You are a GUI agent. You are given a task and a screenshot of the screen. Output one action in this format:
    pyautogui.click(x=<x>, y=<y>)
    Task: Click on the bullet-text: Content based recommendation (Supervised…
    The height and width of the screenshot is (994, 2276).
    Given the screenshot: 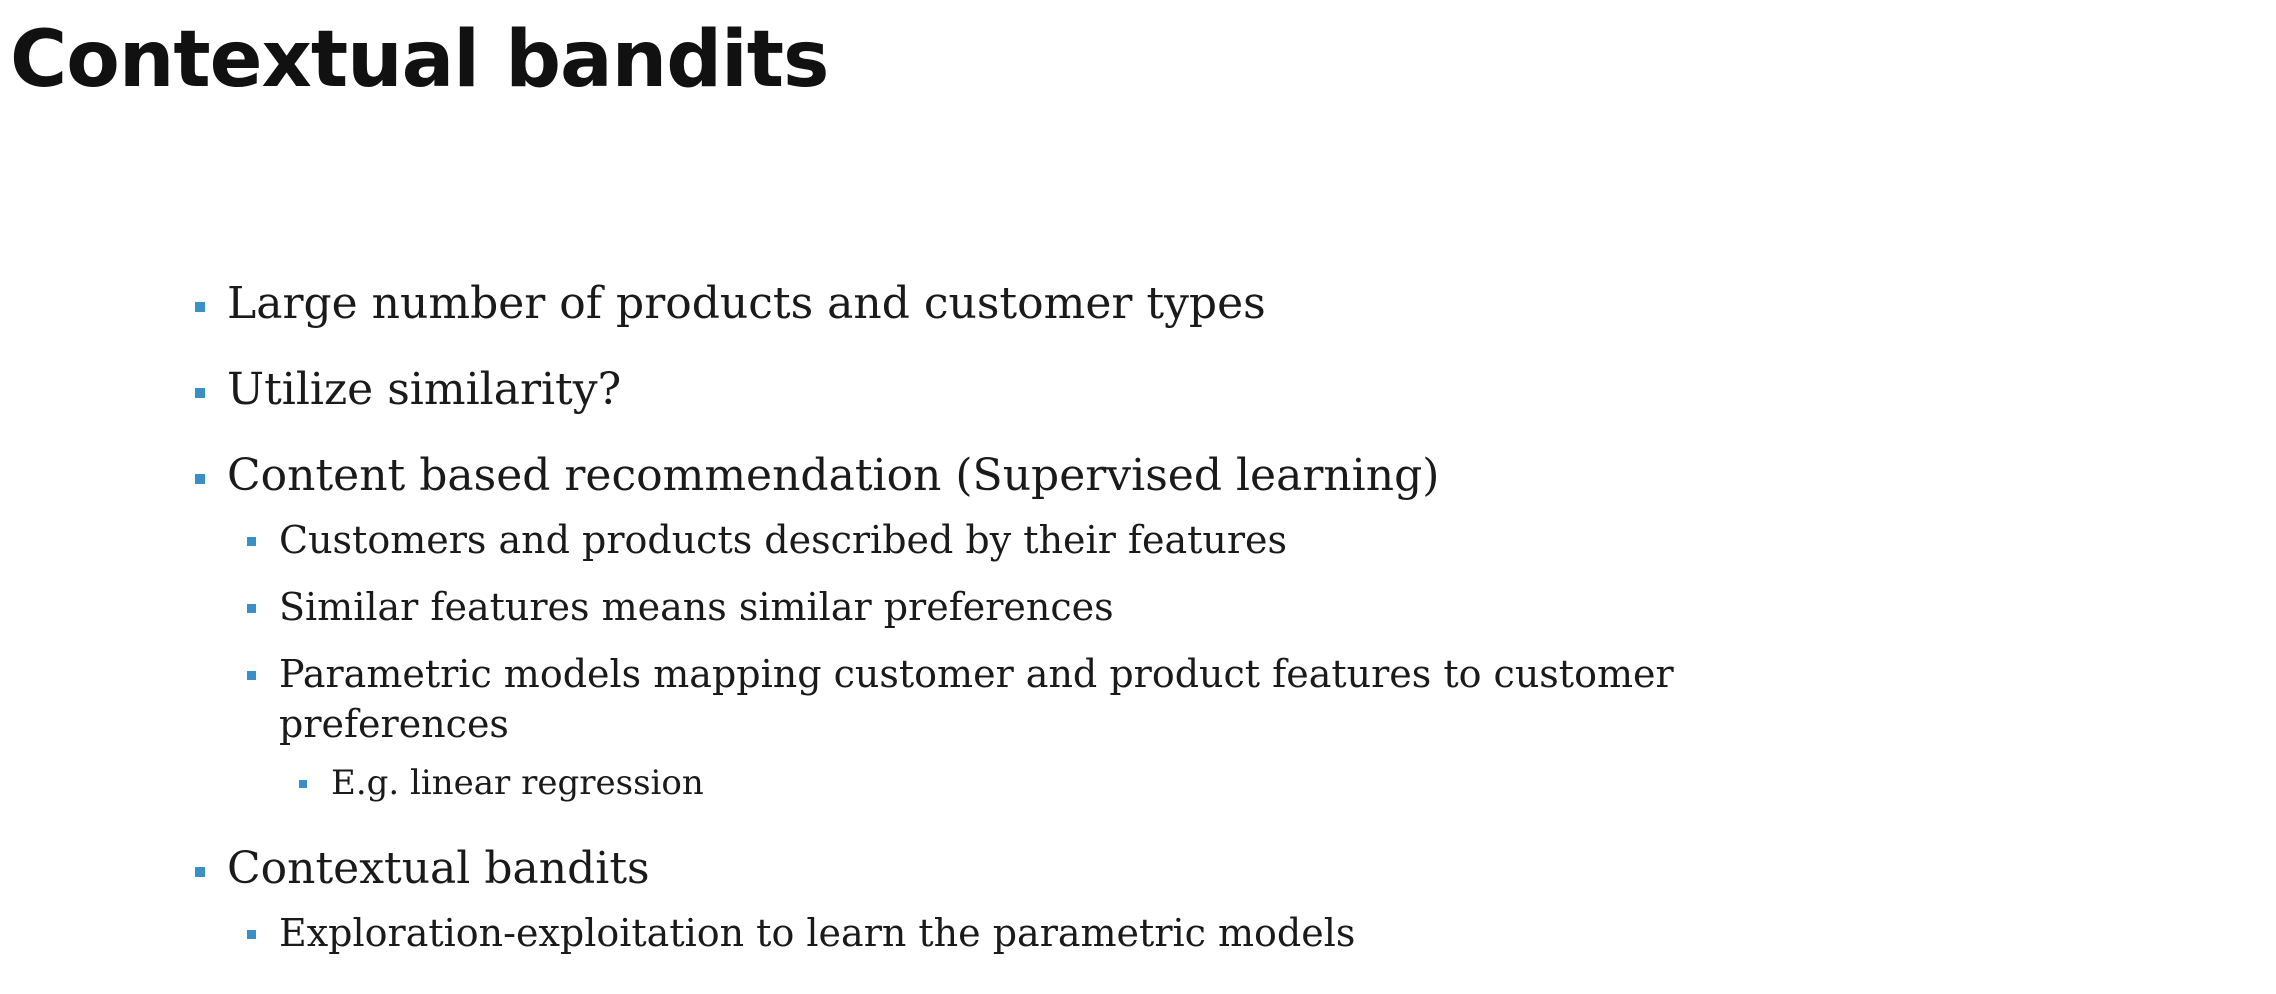 What is the action you would take?
    pyautogui.click(x=833, y=475)
    